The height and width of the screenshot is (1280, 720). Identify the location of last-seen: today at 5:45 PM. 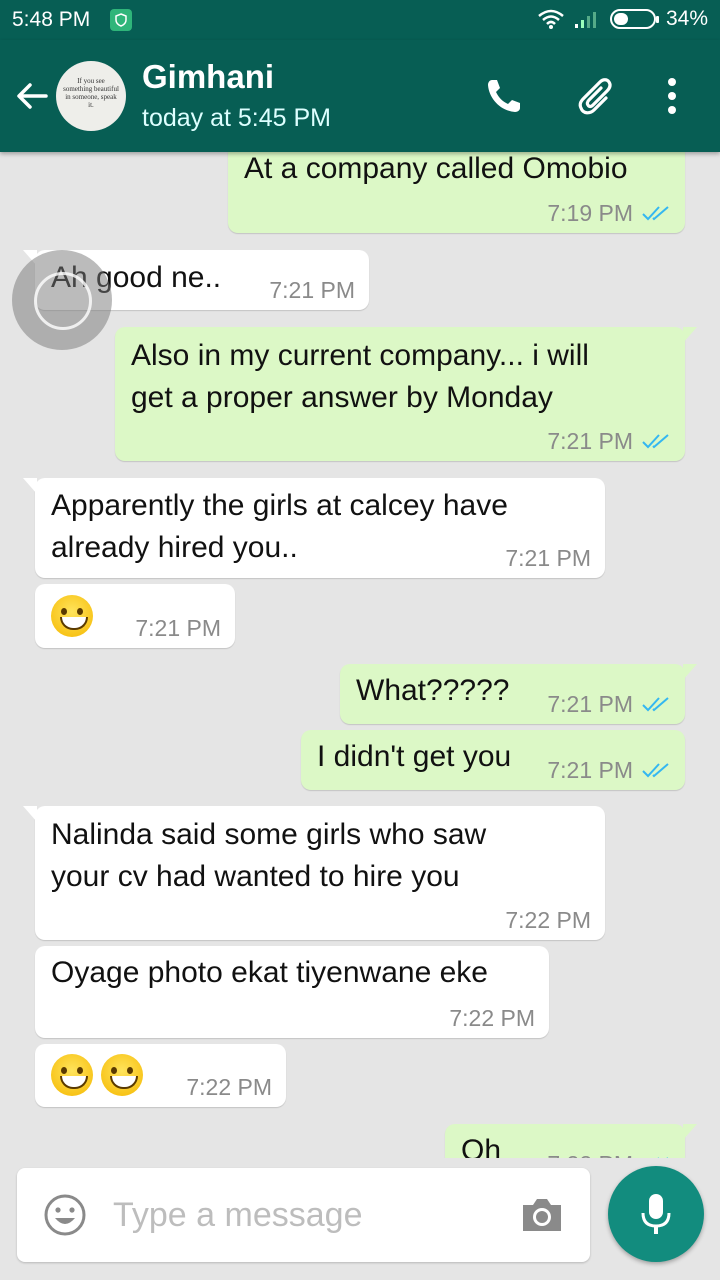
(237, 118).